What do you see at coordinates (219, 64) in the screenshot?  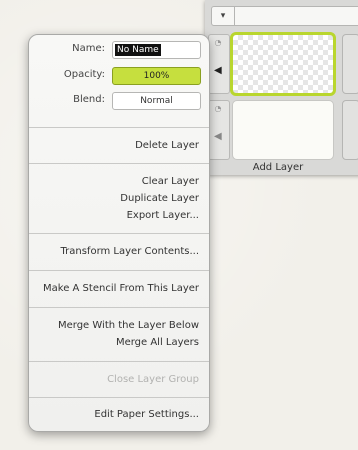 I see `layer-controls-selected: ◔ ◀` at bounding box center [219, 64].